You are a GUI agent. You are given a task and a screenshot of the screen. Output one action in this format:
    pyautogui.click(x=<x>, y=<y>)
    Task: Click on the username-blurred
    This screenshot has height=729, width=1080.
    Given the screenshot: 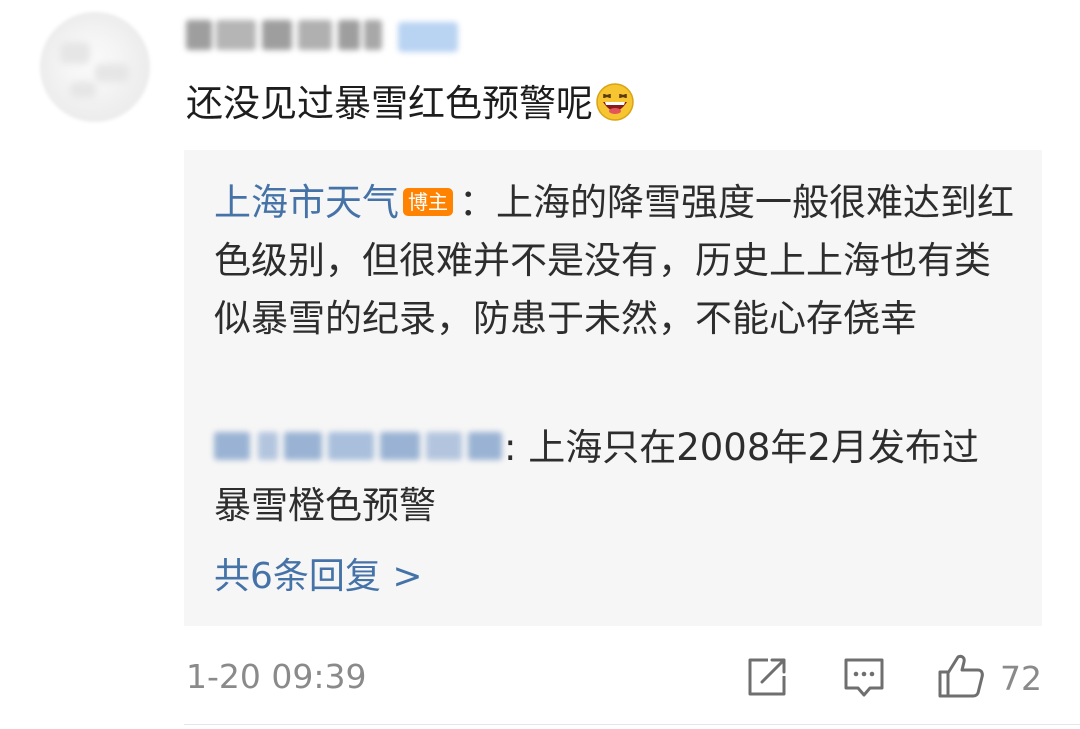 What is the action you would take?
    pyautogui.click(x=286, y=35)
    